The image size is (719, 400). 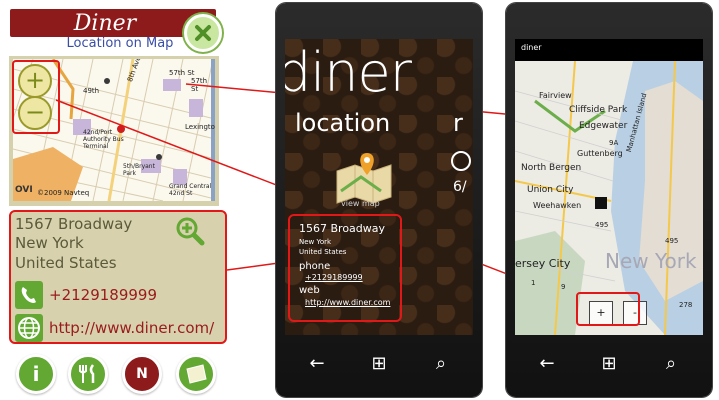 I want to click on map-label: Cliffside Park, so click(x=598, y=110).